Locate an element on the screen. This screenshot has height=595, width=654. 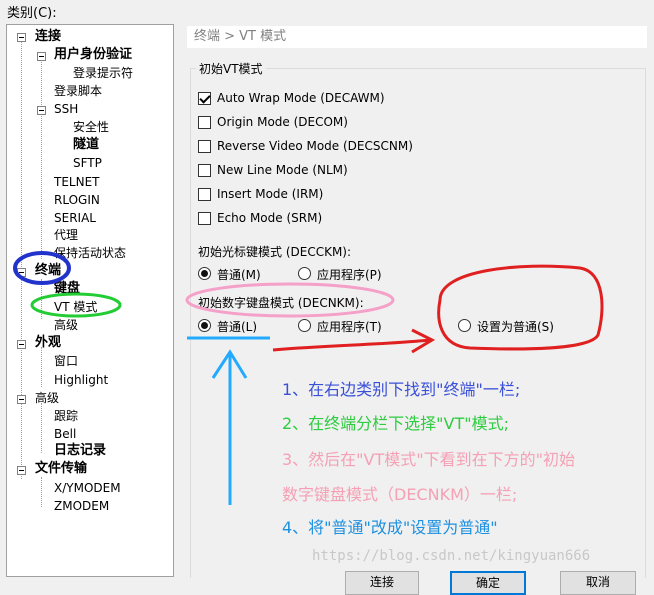
ok-button: 确定 is located at coordinates (488, 583).